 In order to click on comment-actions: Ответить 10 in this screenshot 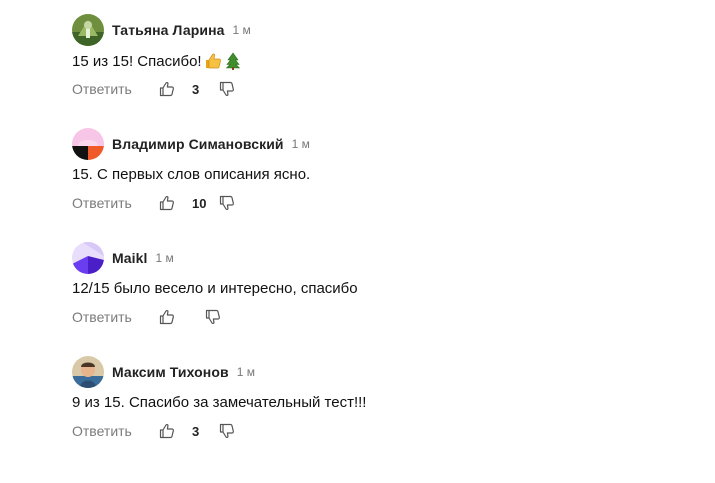, I will do `click(154, 203)`.